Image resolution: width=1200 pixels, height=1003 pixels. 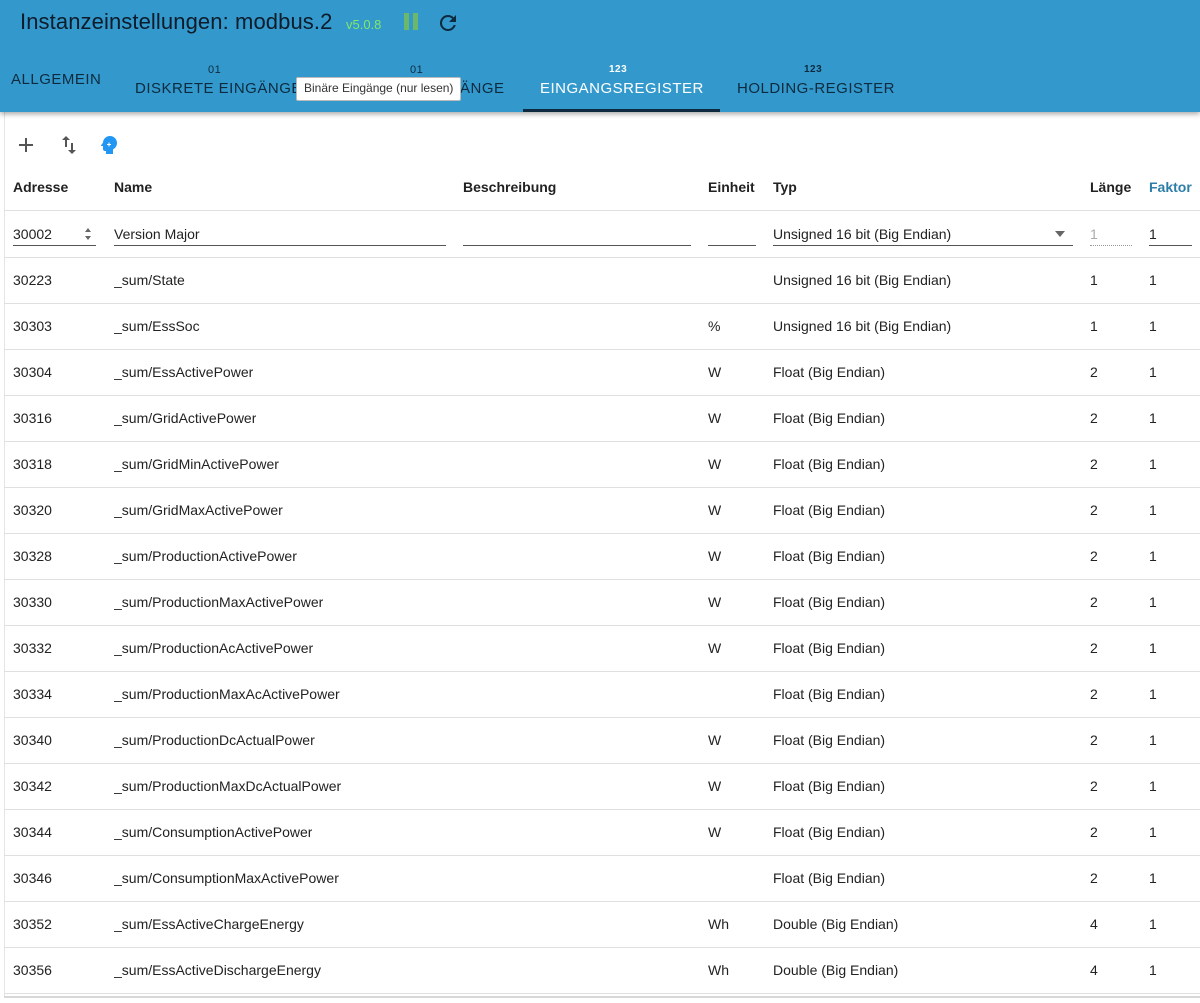 I want to click on address-cell: 30318, so click(x=32, y=464).